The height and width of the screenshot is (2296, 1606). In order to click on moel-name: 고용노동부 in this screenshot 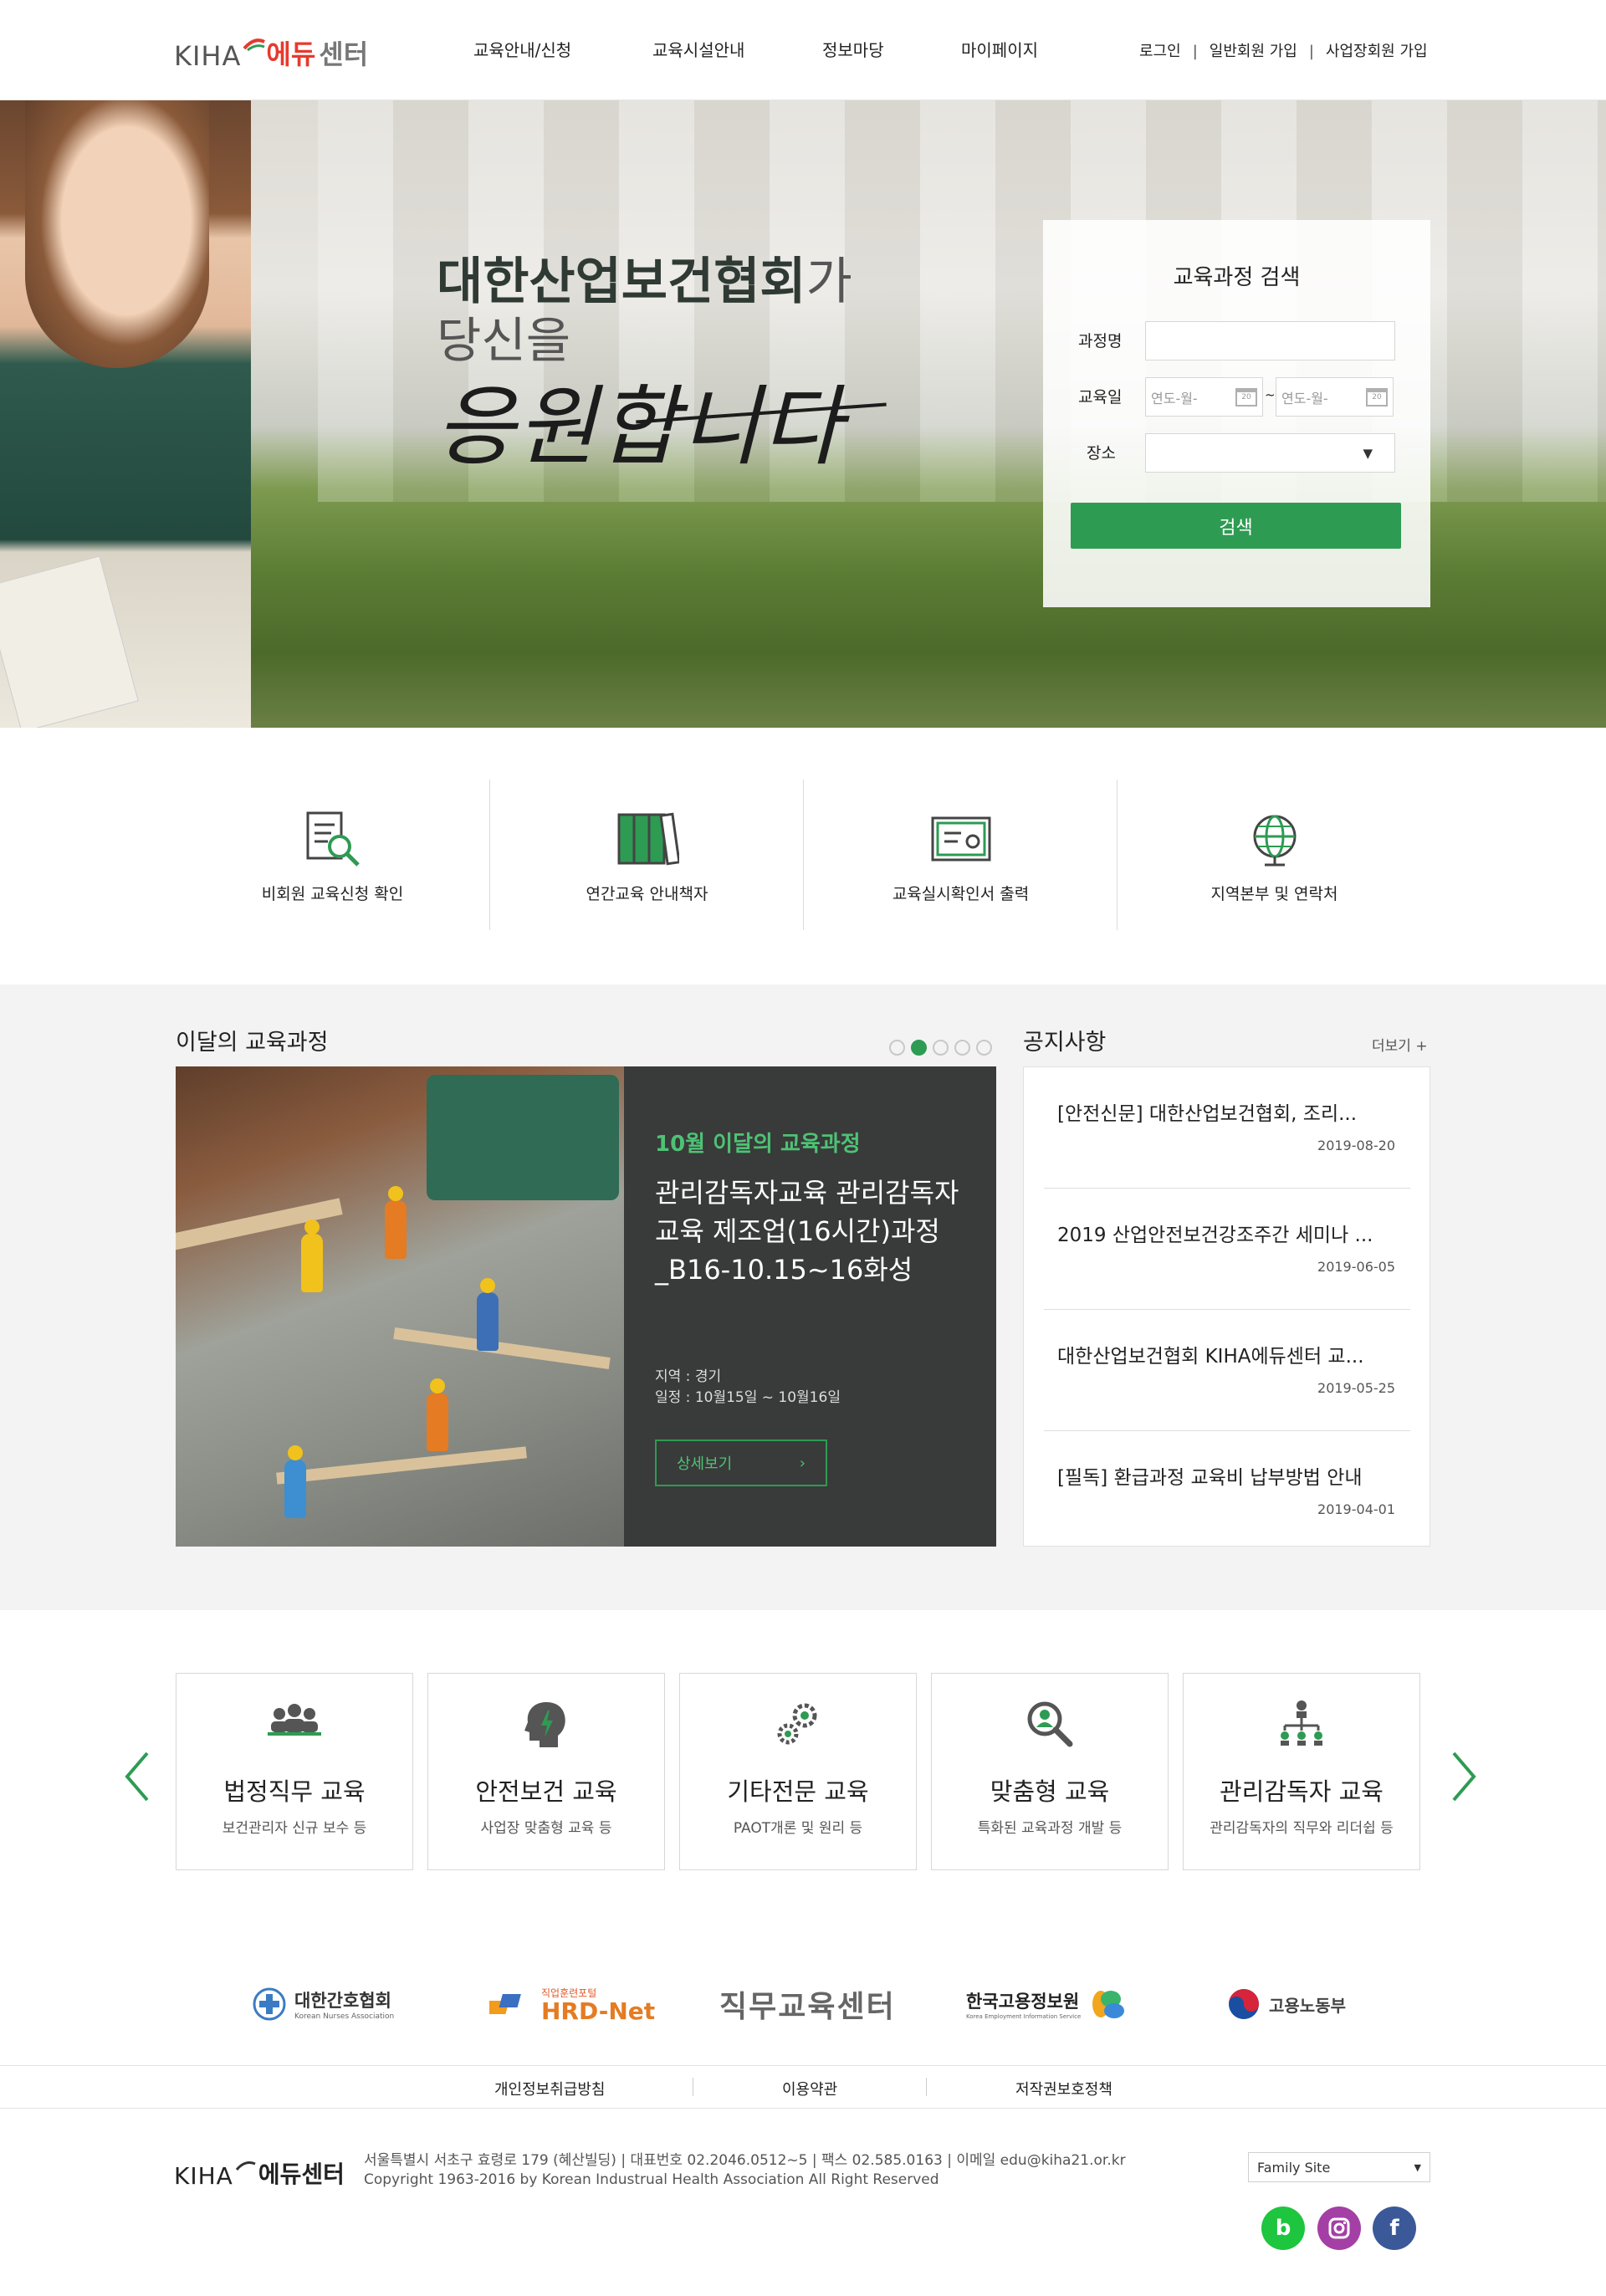, I will do `click(1307, 2006)`.